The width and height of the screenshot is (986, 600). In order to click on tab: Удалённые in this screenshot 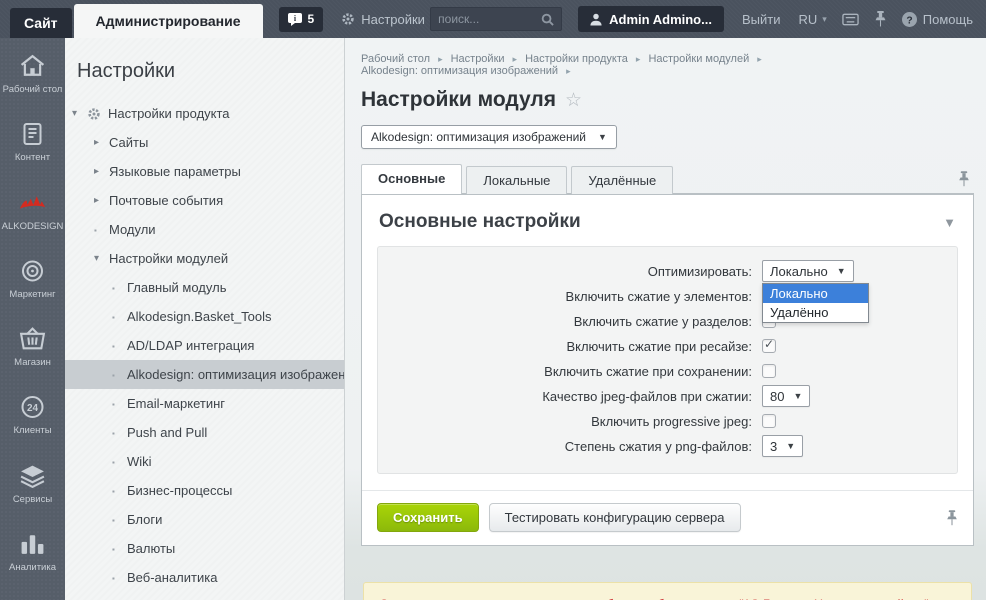, I will do `click(622, 180)`.